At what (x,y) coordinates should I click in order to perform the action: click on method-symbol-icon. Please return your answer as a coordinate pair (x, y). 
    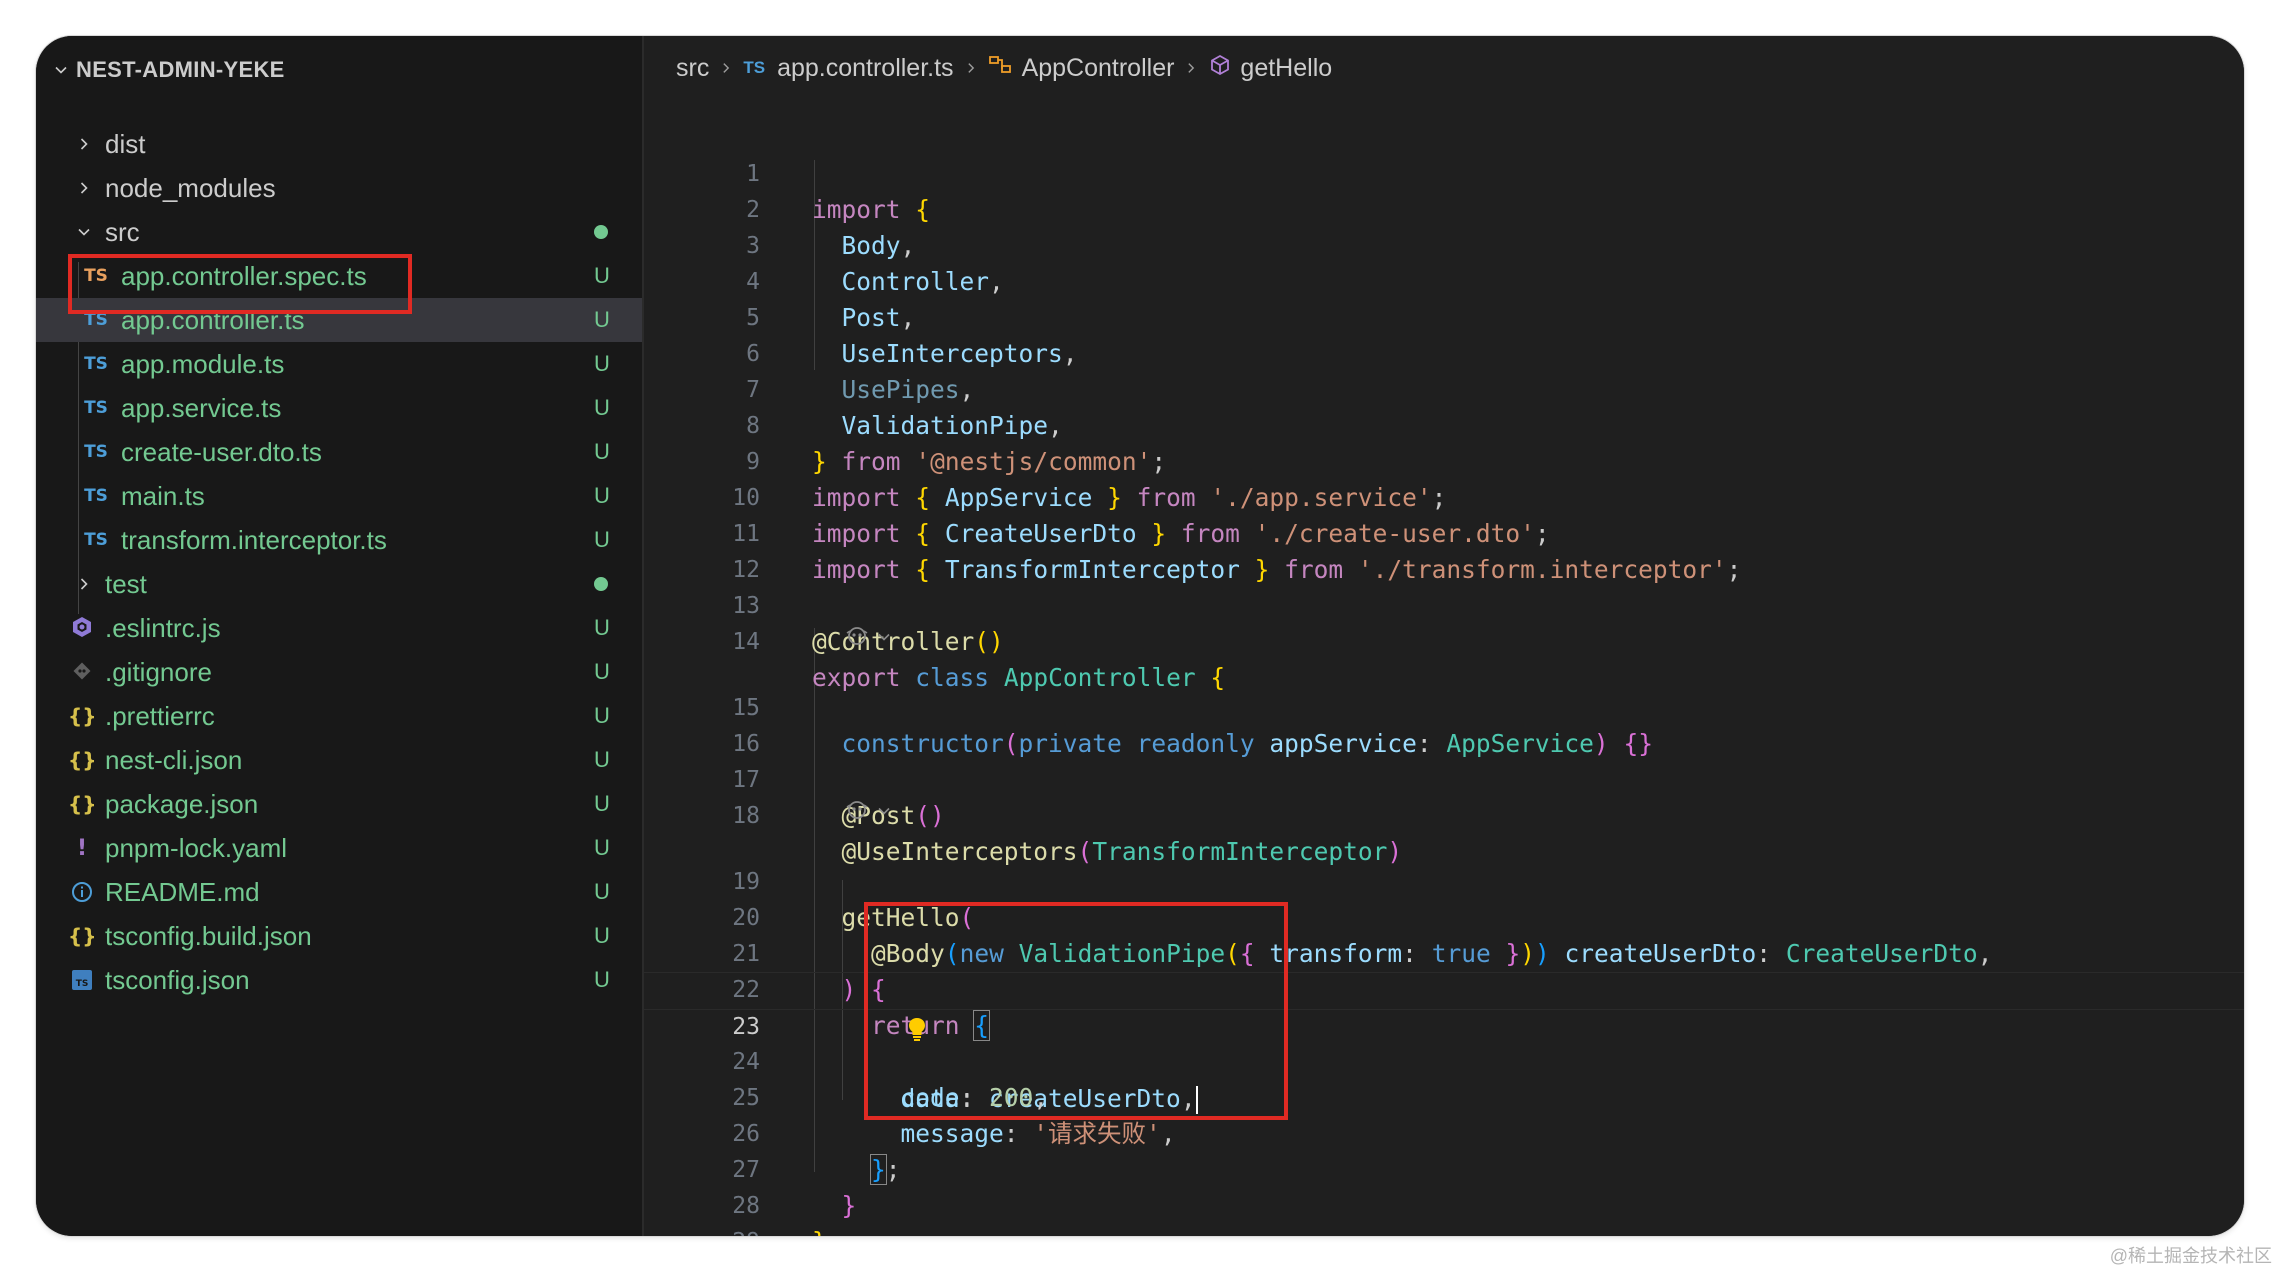
    Looking at the image, I should click on (1220, 68).